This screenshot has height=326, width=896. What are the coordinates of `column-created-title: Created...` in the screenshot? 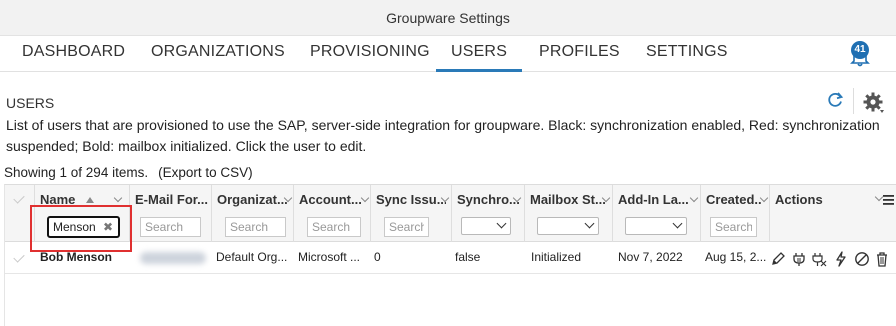 It's located at (734, 199).